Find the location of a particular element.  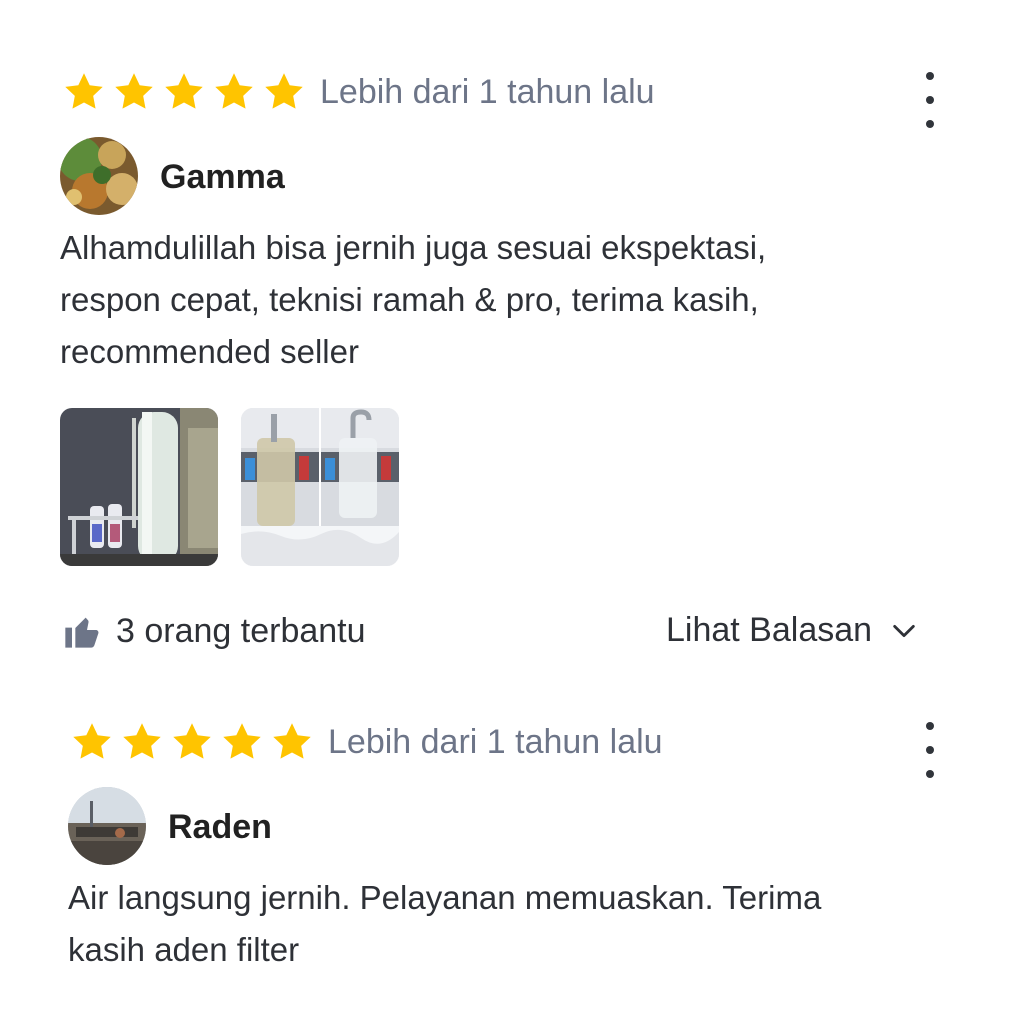

view-replies-label: Lihat Balasan is located at coordinates (769, 630).